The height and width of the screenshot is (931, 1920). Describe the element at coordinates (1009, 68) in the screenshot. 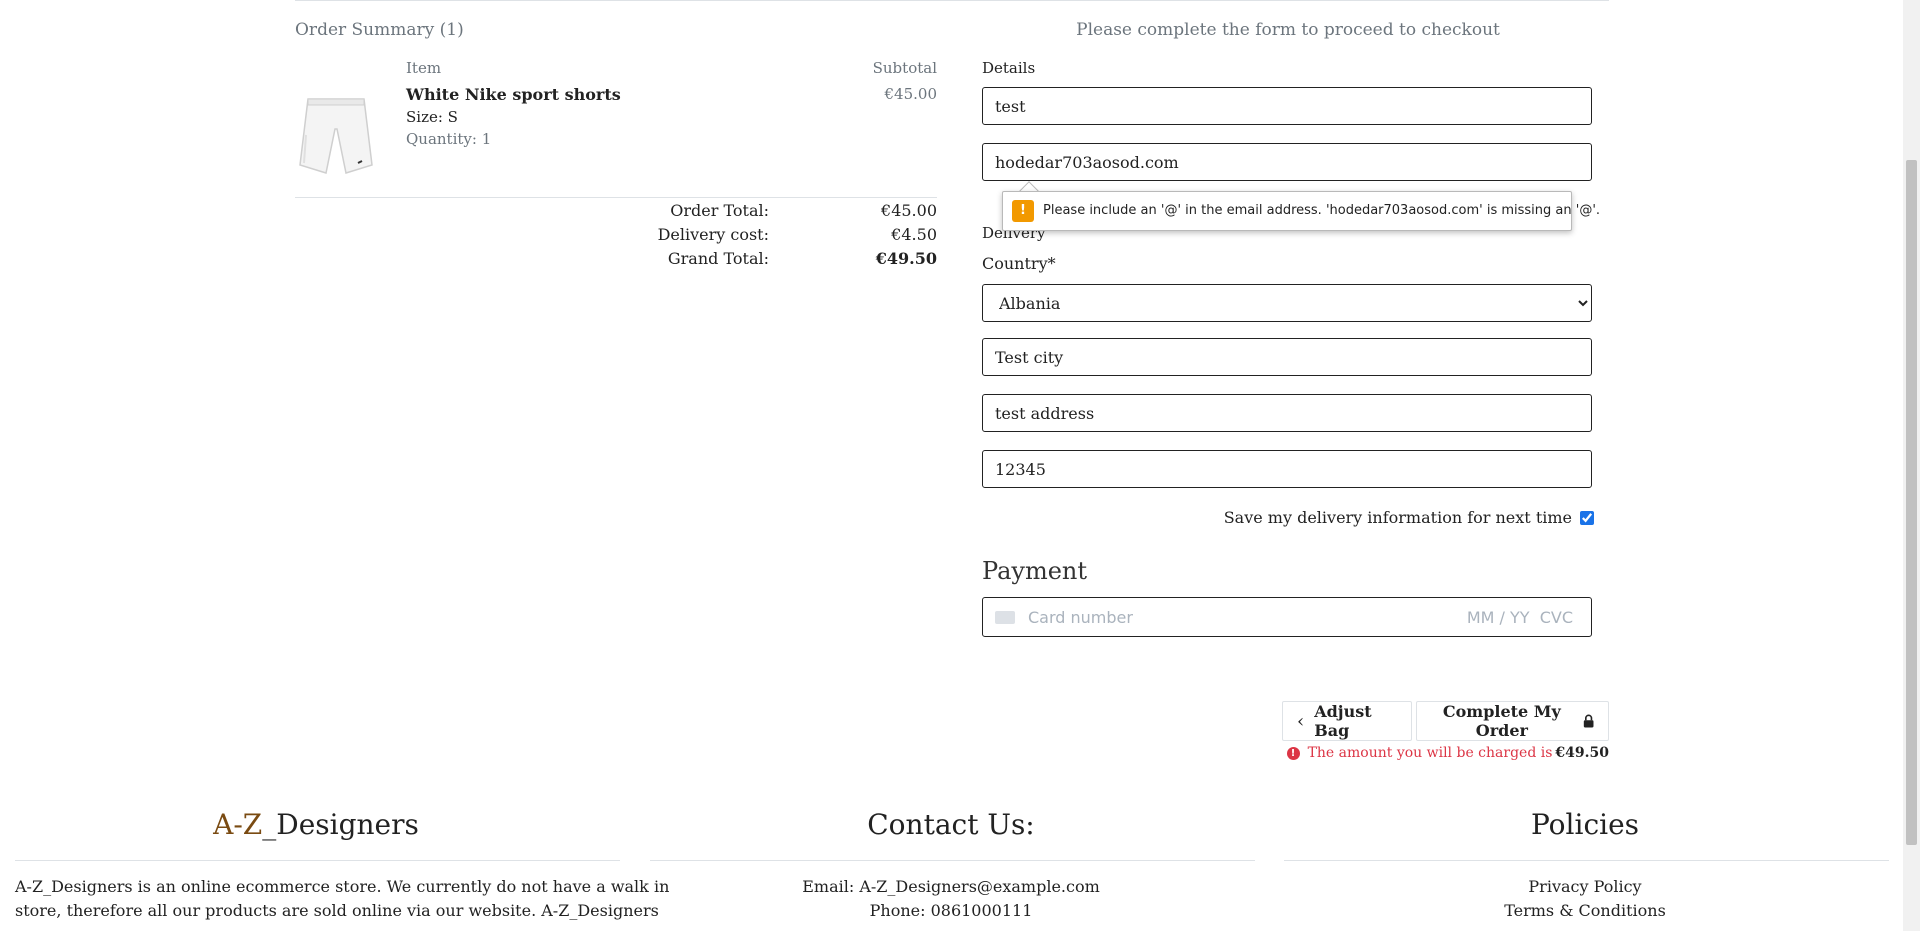

I see `details-label: Details` at that location.